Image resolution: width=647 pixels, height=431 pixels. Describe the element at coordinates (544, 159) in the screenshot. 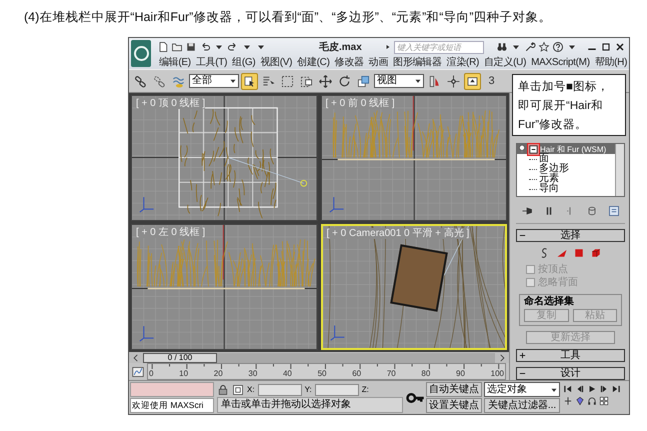

I see `stack-sub-item: 面` at that location.